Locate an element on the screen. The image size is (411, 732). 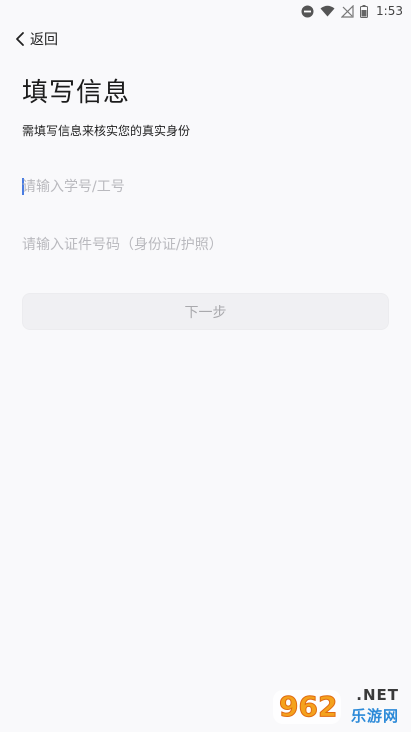
back-button: 返回 is located at coordinates (36, 39).